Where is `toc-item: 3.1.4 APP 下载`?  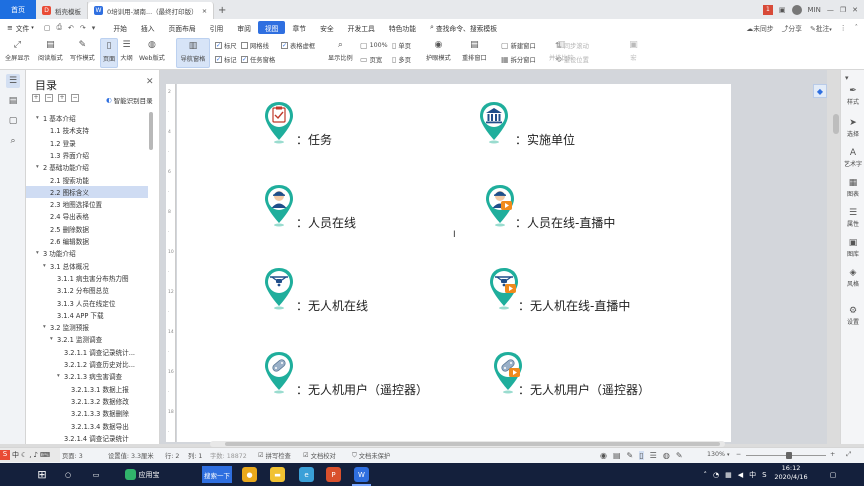 toc-item: 3.1.4 APP 下载 is located at coordinates (87, 315).